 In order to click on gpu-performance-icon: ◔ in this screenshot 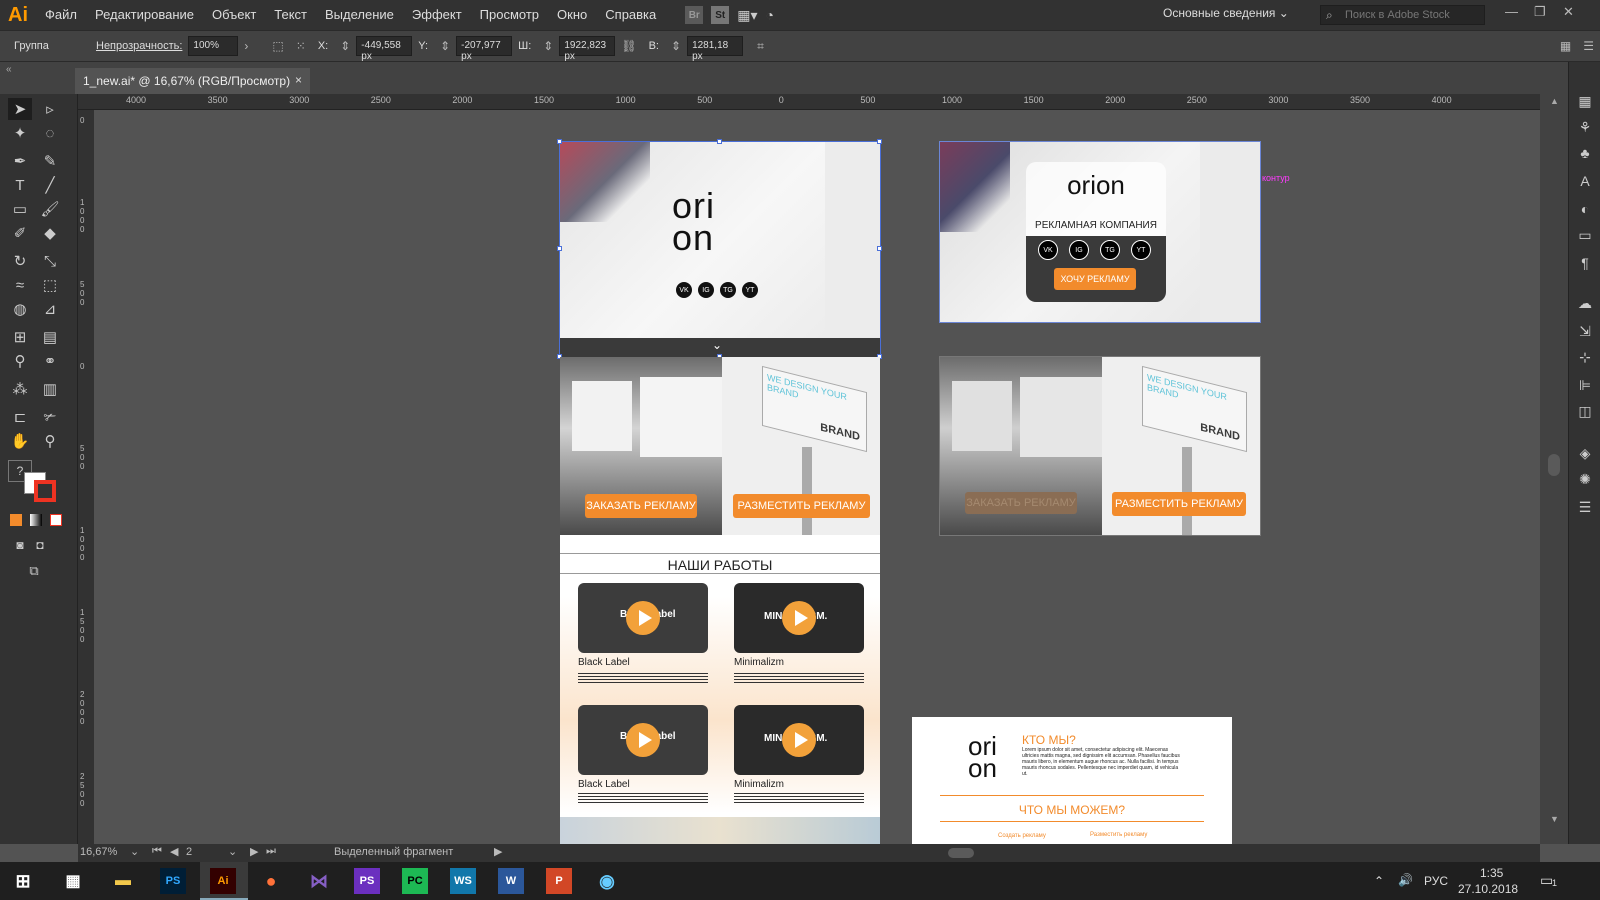, I will do `click(770, 15)`.